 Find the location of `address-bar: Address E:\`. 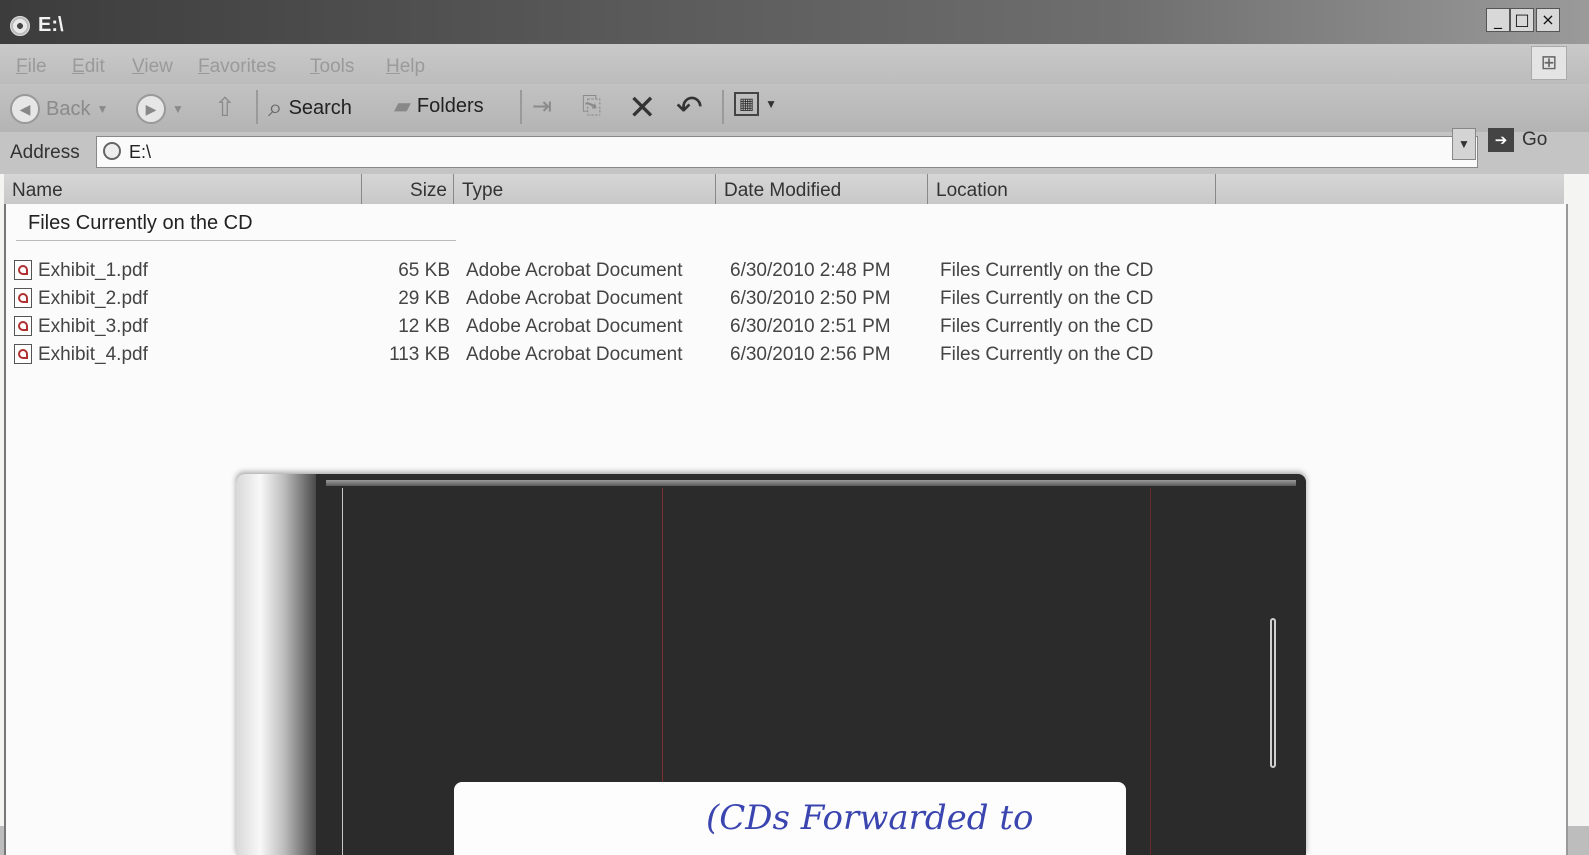

address-bar: Address E:\ is located at coordinates (794, 153).